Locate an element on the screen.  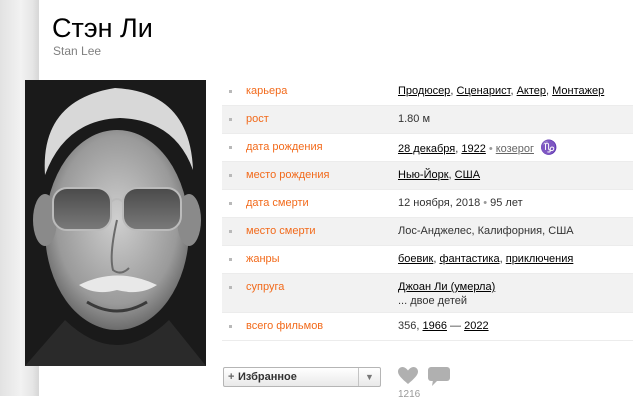
person-name-ru: Стэн Ли is located at coordinates (102, 28).